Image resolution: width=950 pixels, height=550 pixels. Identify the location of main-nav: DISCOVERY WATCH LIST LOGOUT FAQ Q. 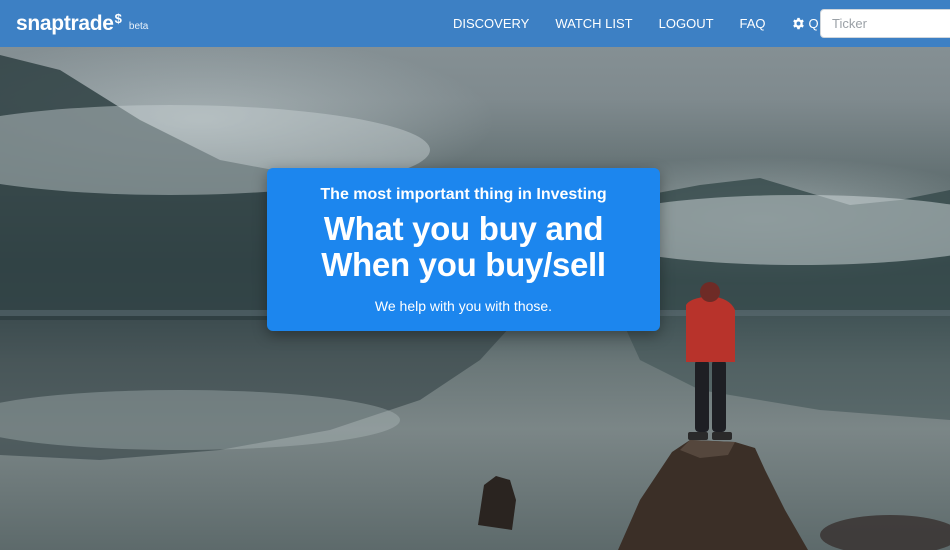
(636, 23).